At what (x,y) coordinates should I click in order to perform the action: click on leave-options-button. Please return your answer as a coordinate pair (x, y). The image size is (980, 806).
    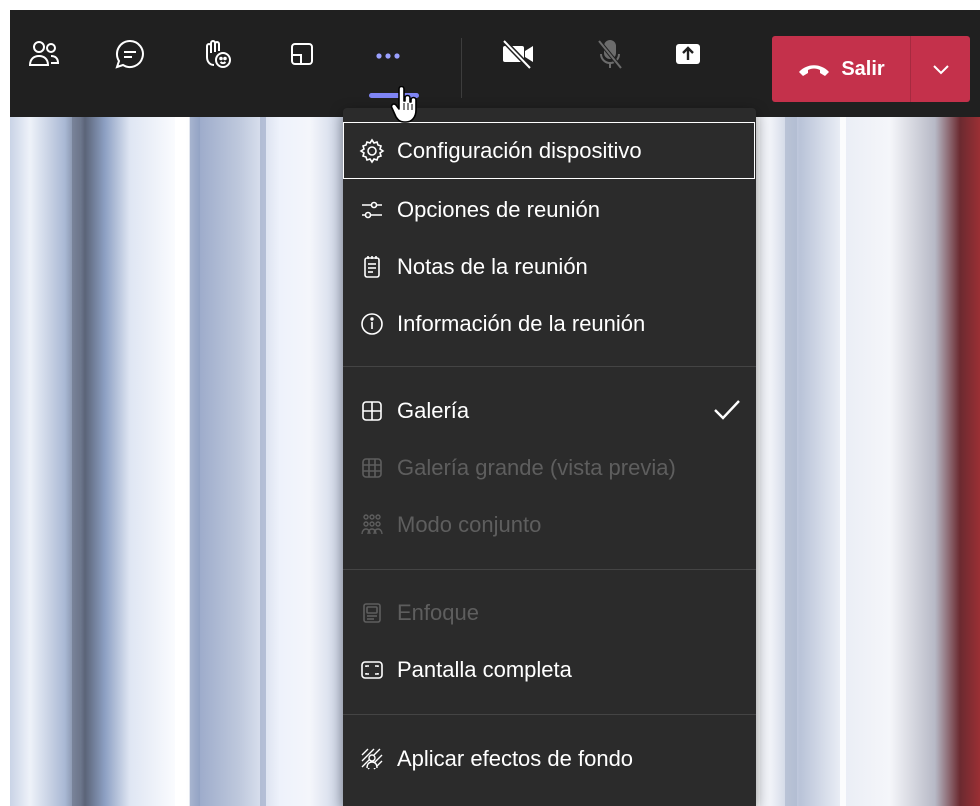
    Looking at the image, I should click on (940, 69).